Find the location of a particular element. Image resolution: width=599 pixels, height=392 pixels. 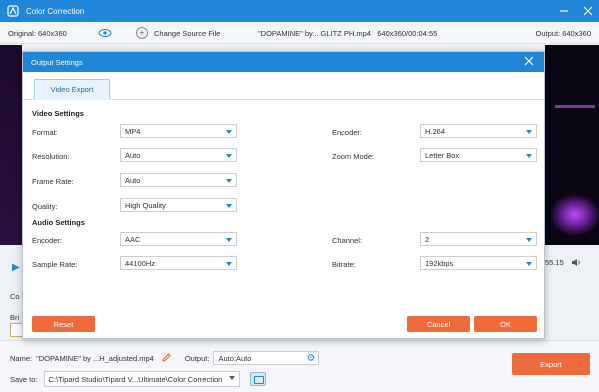

time-display: 55.15 is located at coordinates (554, 262).